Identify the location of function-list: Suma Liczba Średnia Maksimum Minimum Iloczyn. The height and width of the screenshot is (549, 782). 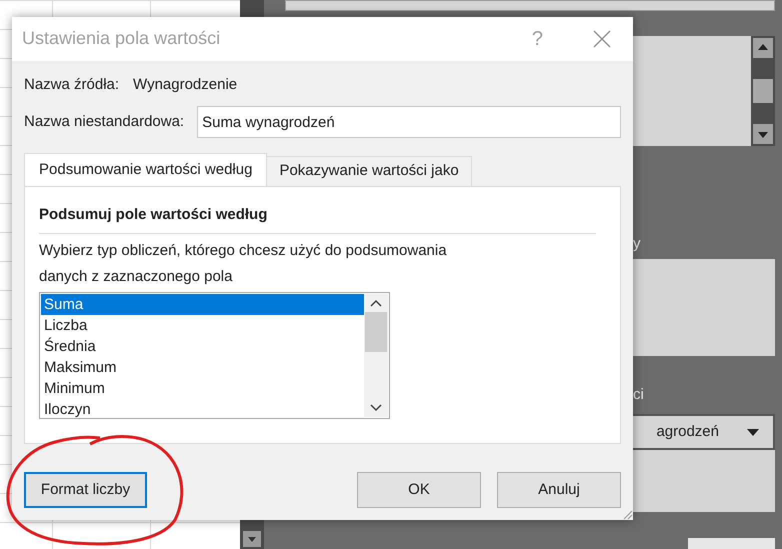
(214, 355).